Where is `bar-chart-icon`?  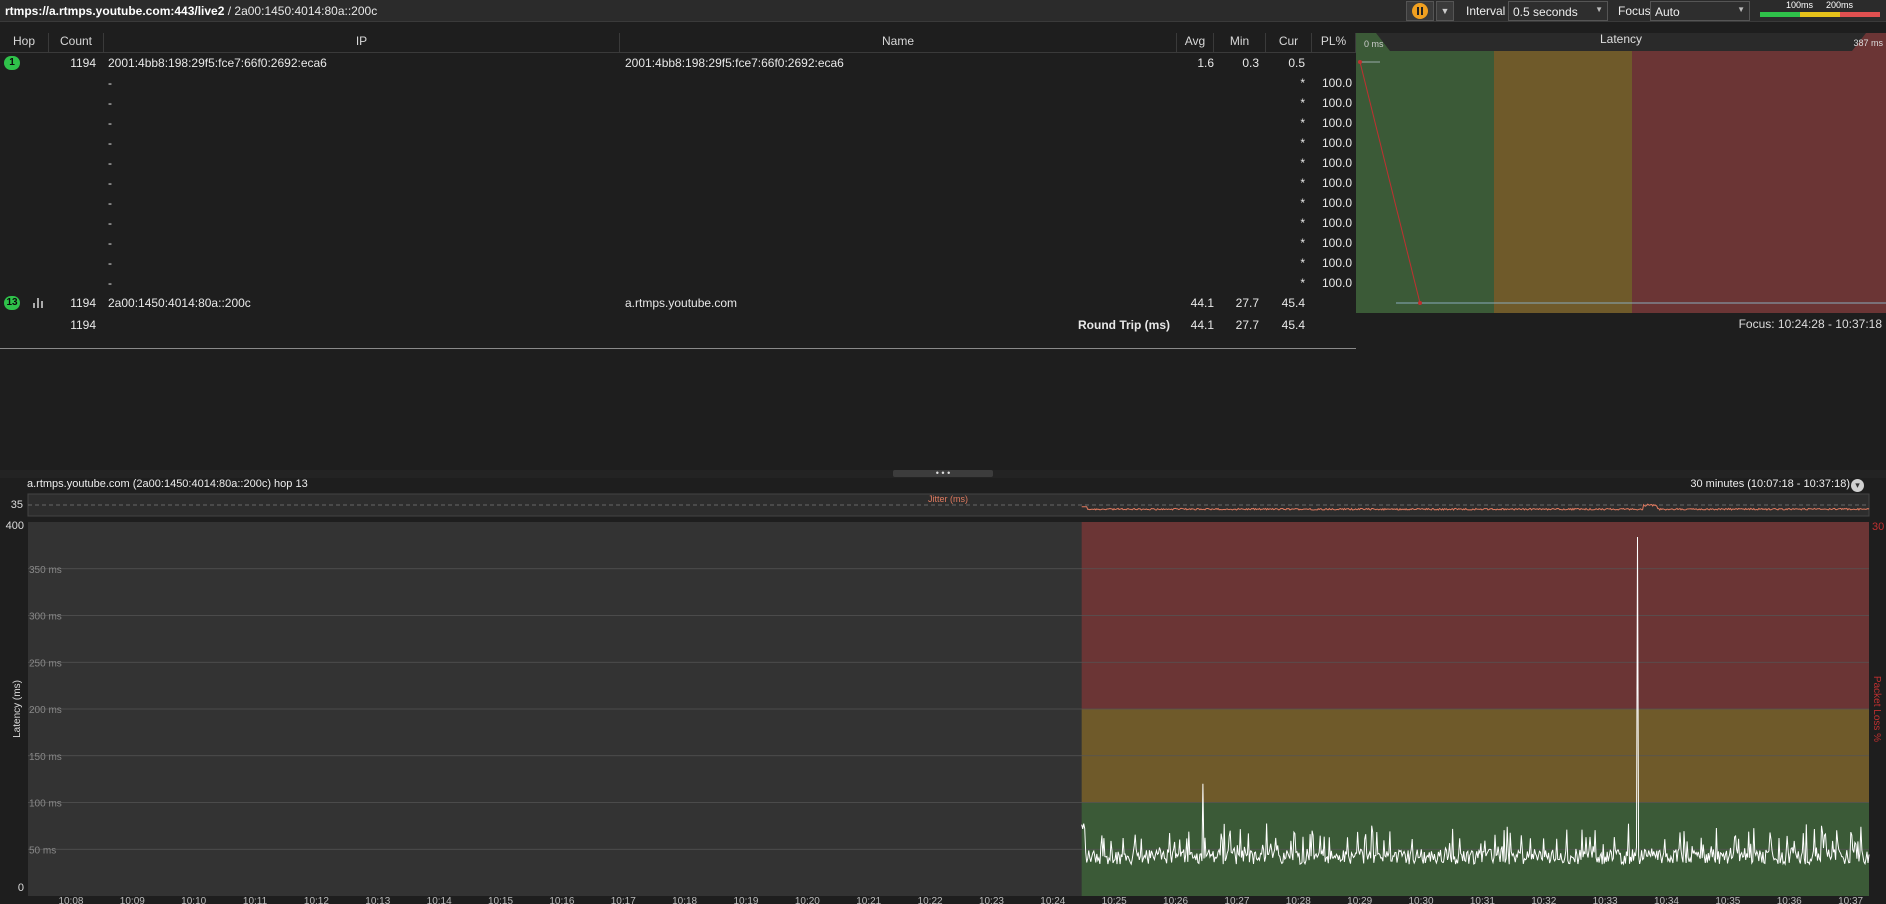 bar-chart-icon is located at coordinates (39, 303).